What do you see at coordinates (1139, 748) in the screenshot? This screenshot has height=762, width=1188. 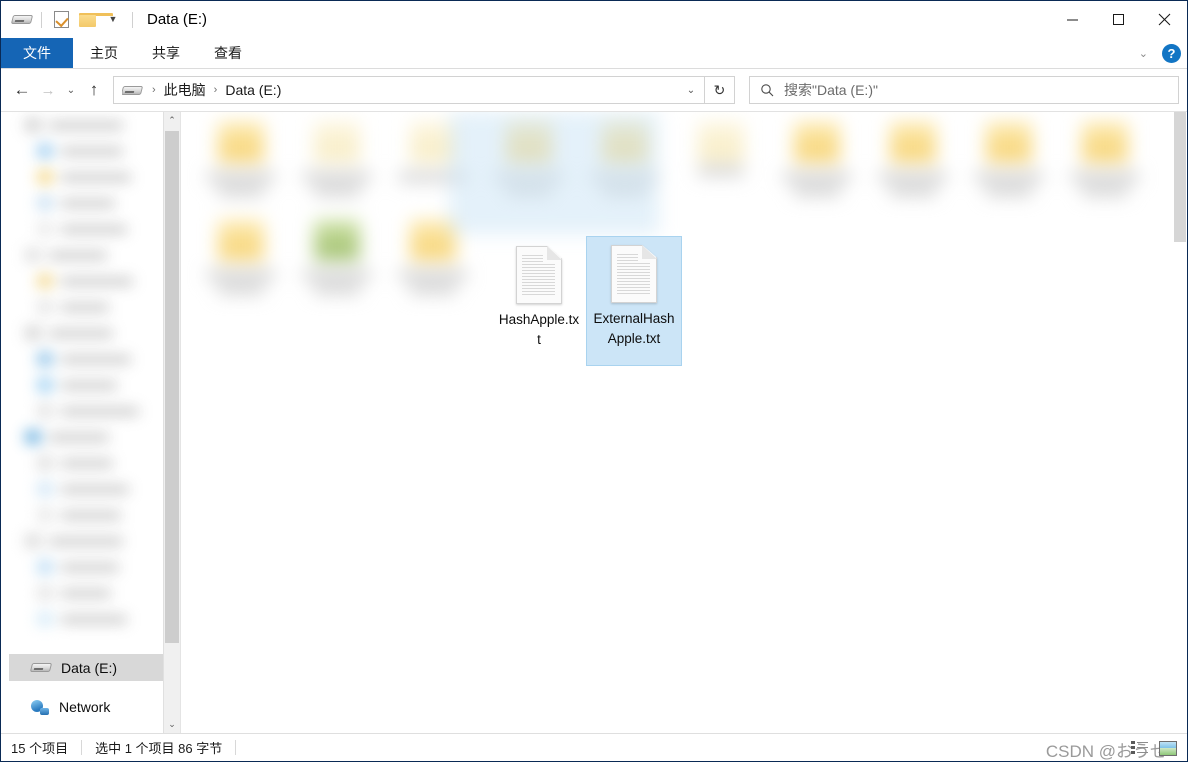 I see `details-view-icon` at bounding box center [1139, 748].